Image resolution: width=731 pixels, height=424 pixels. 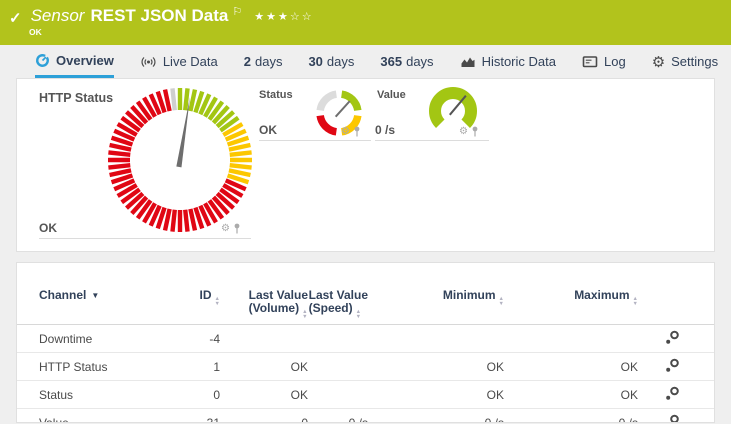 What do you see at coordinates (111, 296) in the screenshot?
I see `column-header-channel: Channel ▼` at bounding box center [111, 296].